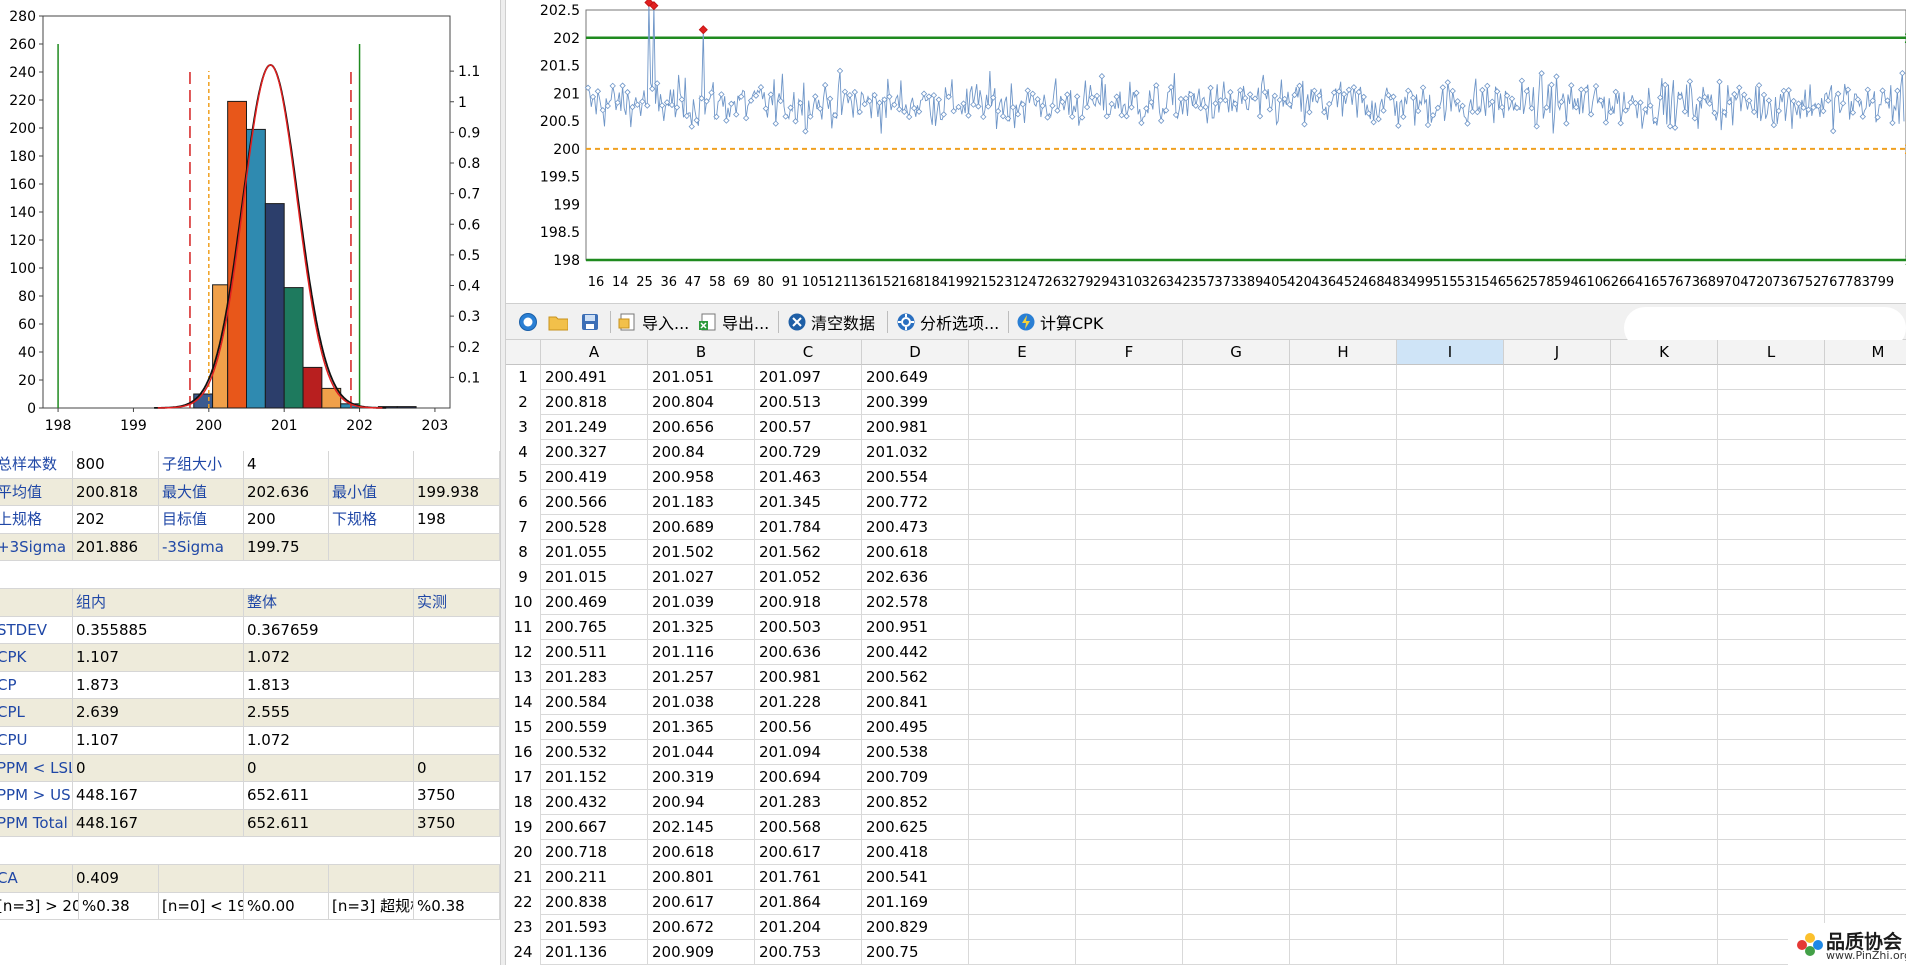 The width and height of the screenshot is (1906, 969). What do you see at coordinates (1129, 352) in the screenshot?
I see `column-header-f: F` at bounding box center [1129, 352].